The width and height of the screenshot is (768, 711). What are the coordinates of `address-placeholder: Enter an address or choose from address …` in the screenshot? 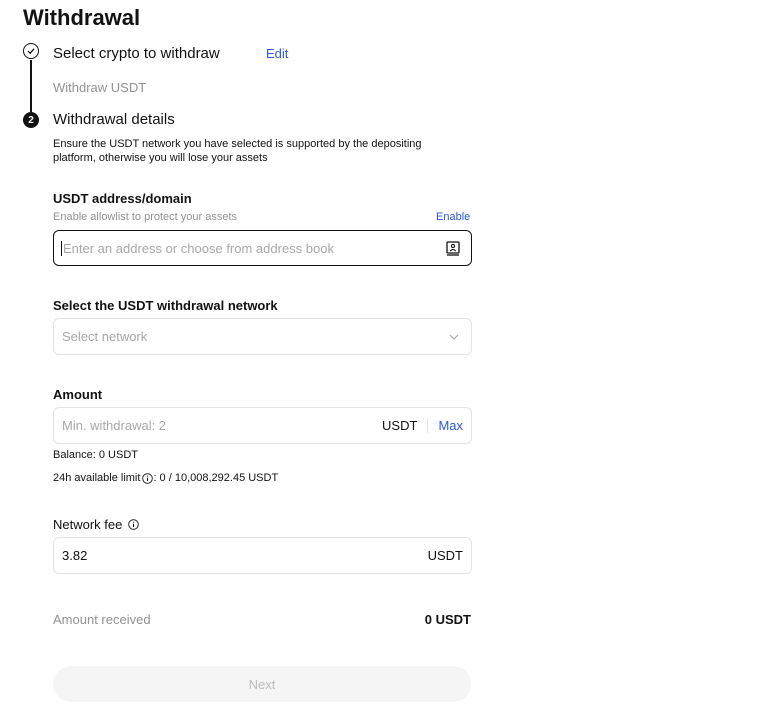 It's located at (198, 248).